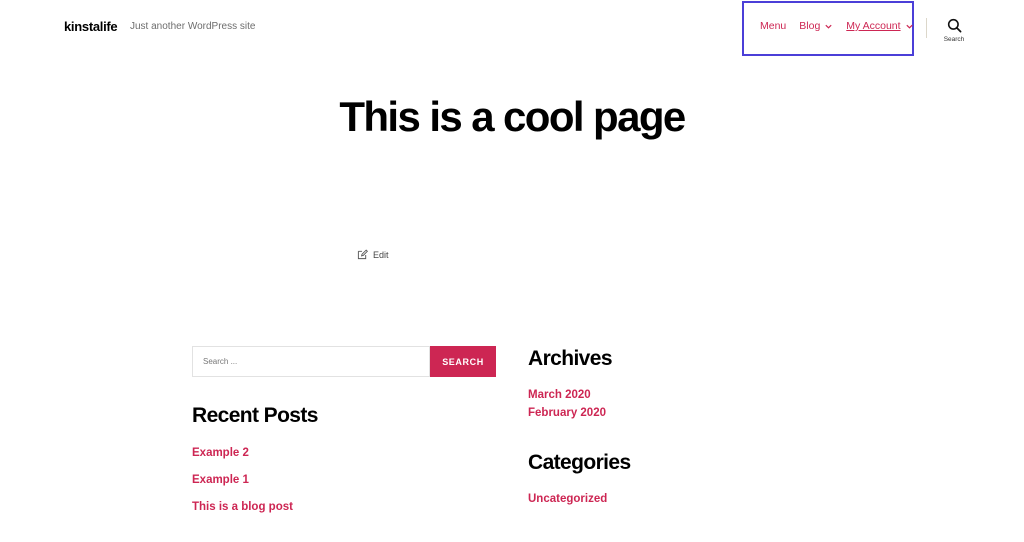 This screenshot has width=1024, height=542. Describe the element at coordinates (837, 26) in the screenshot. I see `primary-nav: Menu Blog My Account` at that location.